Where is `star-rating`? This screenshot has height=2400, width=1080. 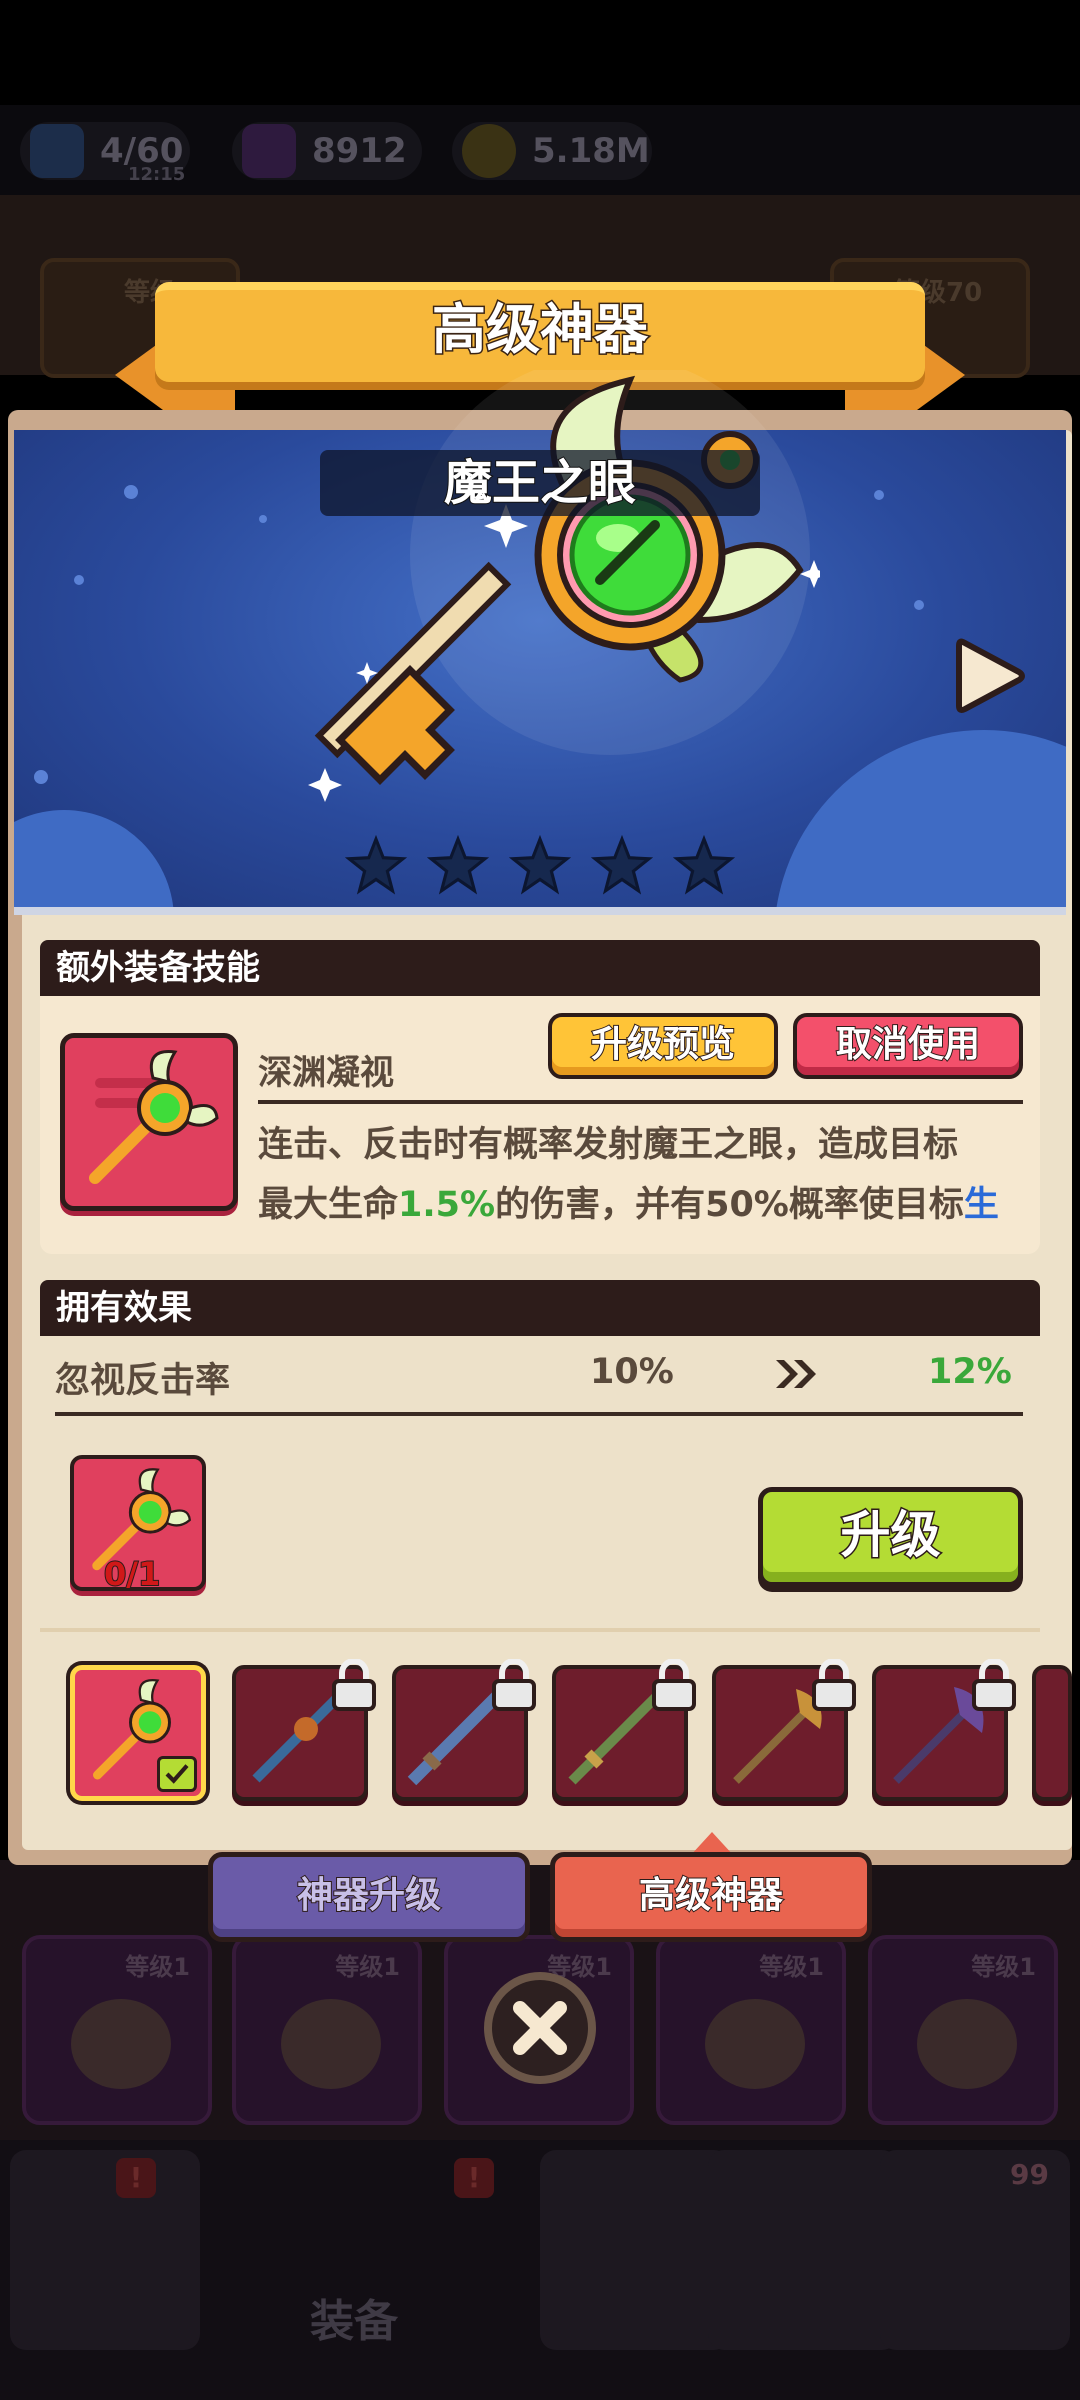 star-rating is located at coordinates (540, 866).